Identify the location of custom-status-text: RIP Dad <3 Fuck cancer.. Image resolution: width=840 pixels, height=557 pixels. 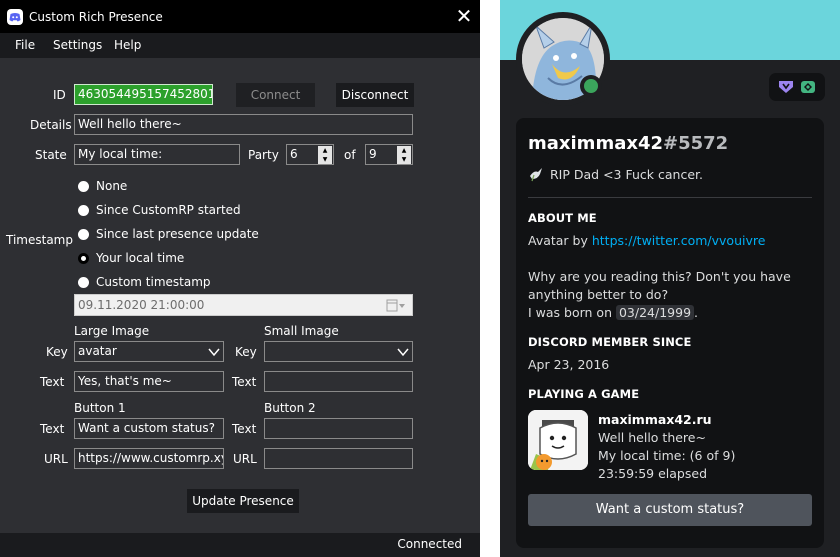
(626, 174).